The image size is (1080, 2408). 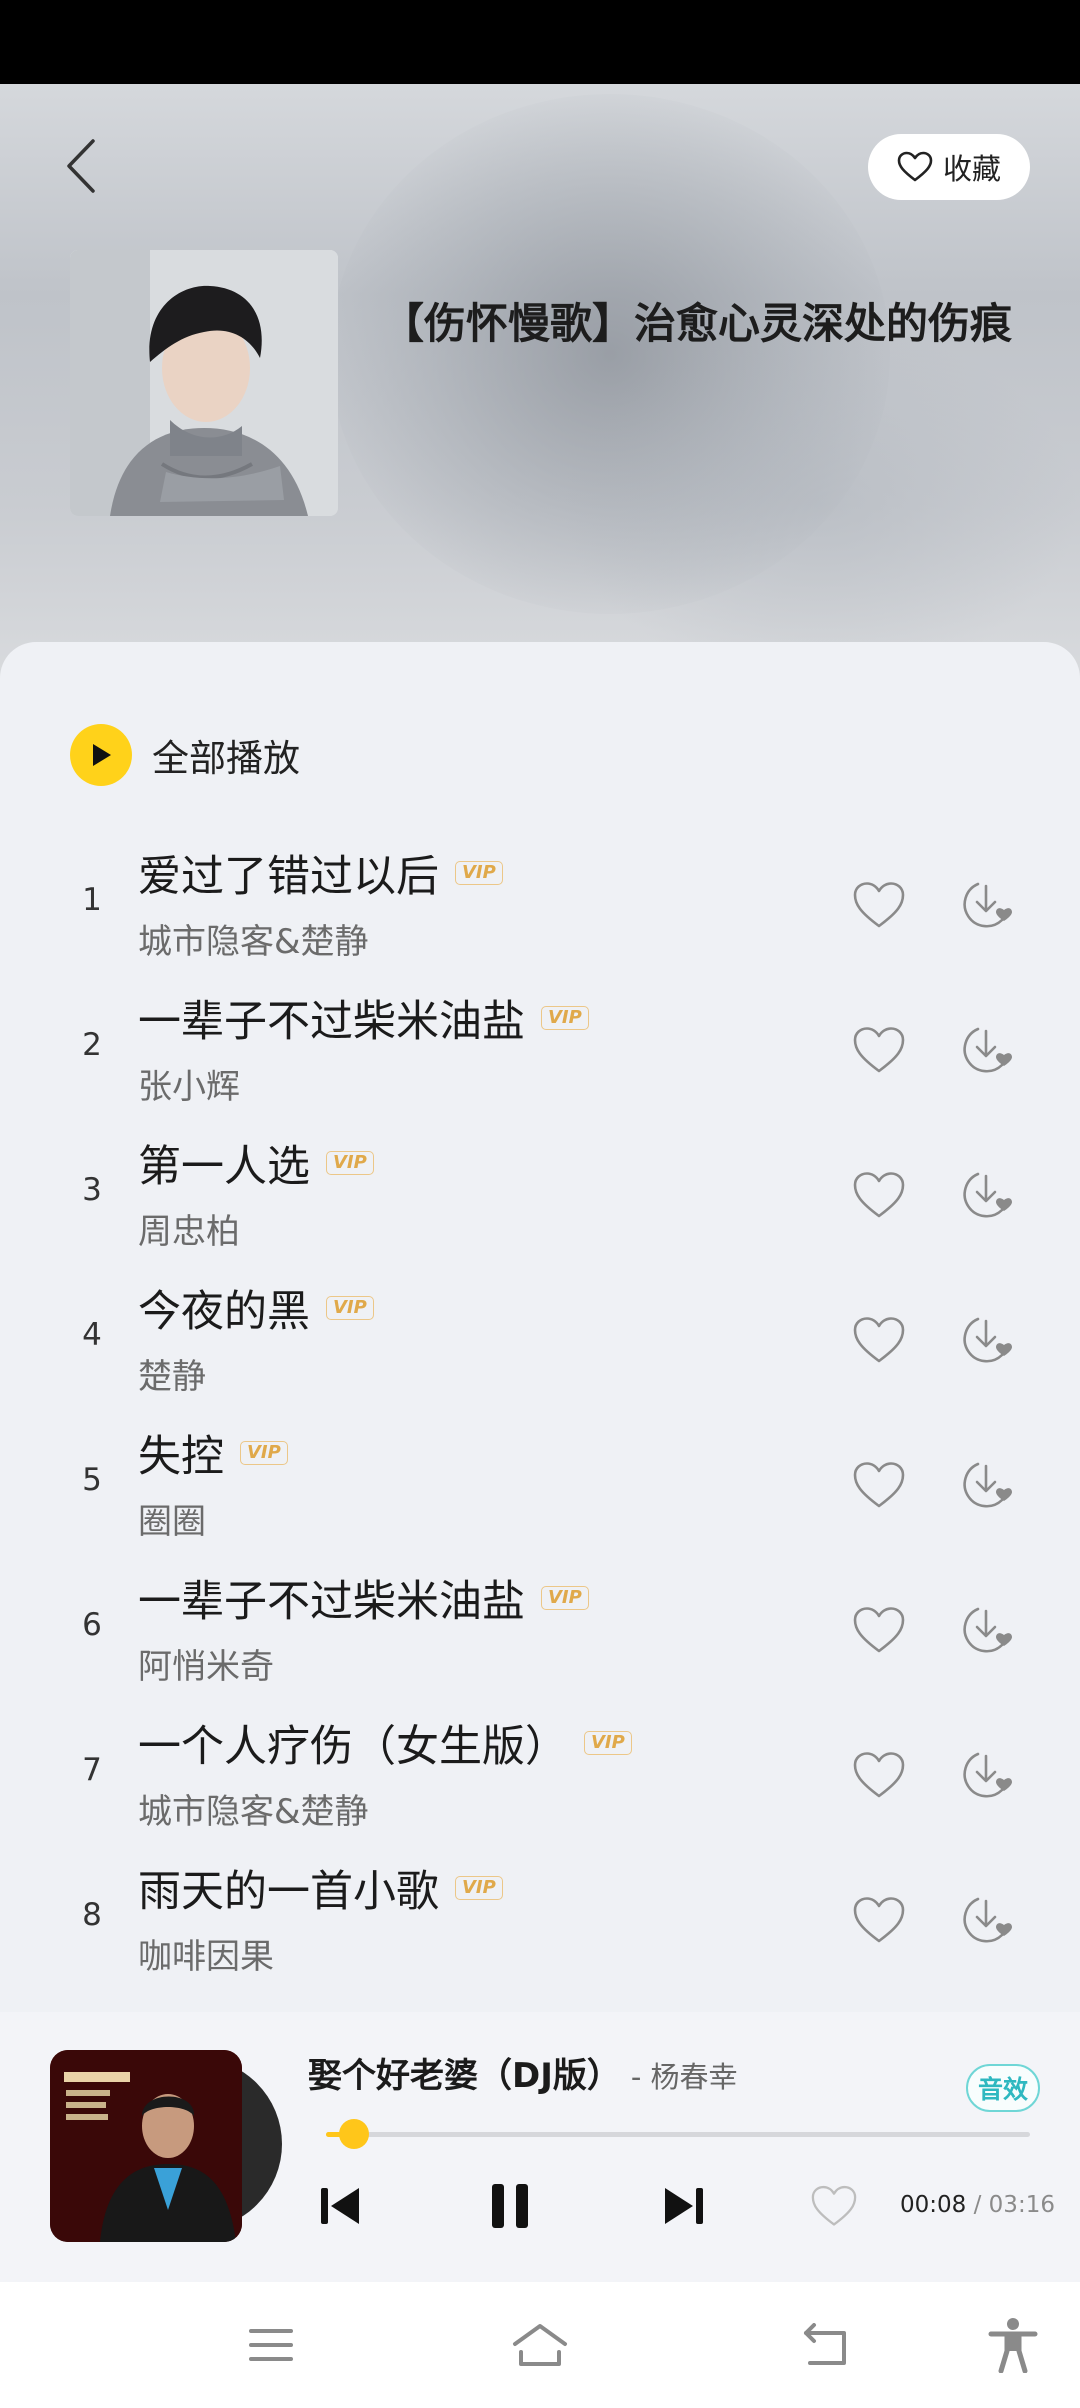 What do you see at coordinates (971, 169) in the screenshot?
I see `favorite-label: 收藏` at bounding box center [971, 169].